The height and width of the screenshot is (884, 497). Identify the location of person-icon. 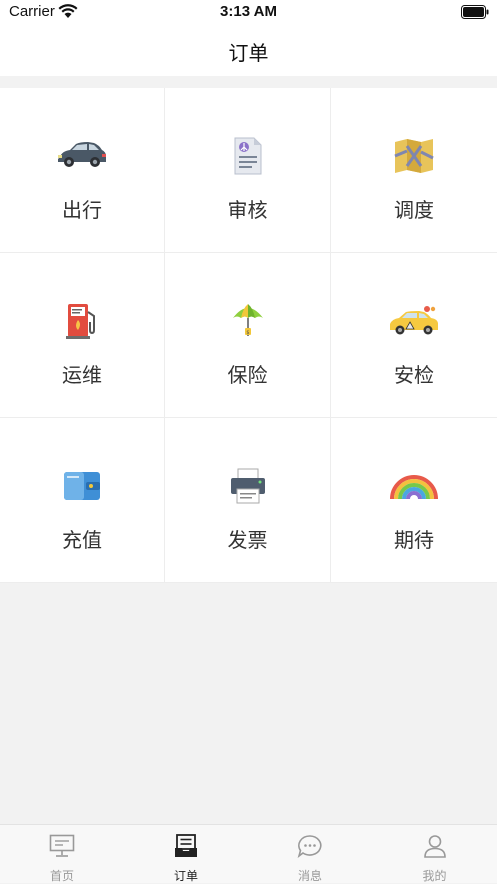
(434, 846).